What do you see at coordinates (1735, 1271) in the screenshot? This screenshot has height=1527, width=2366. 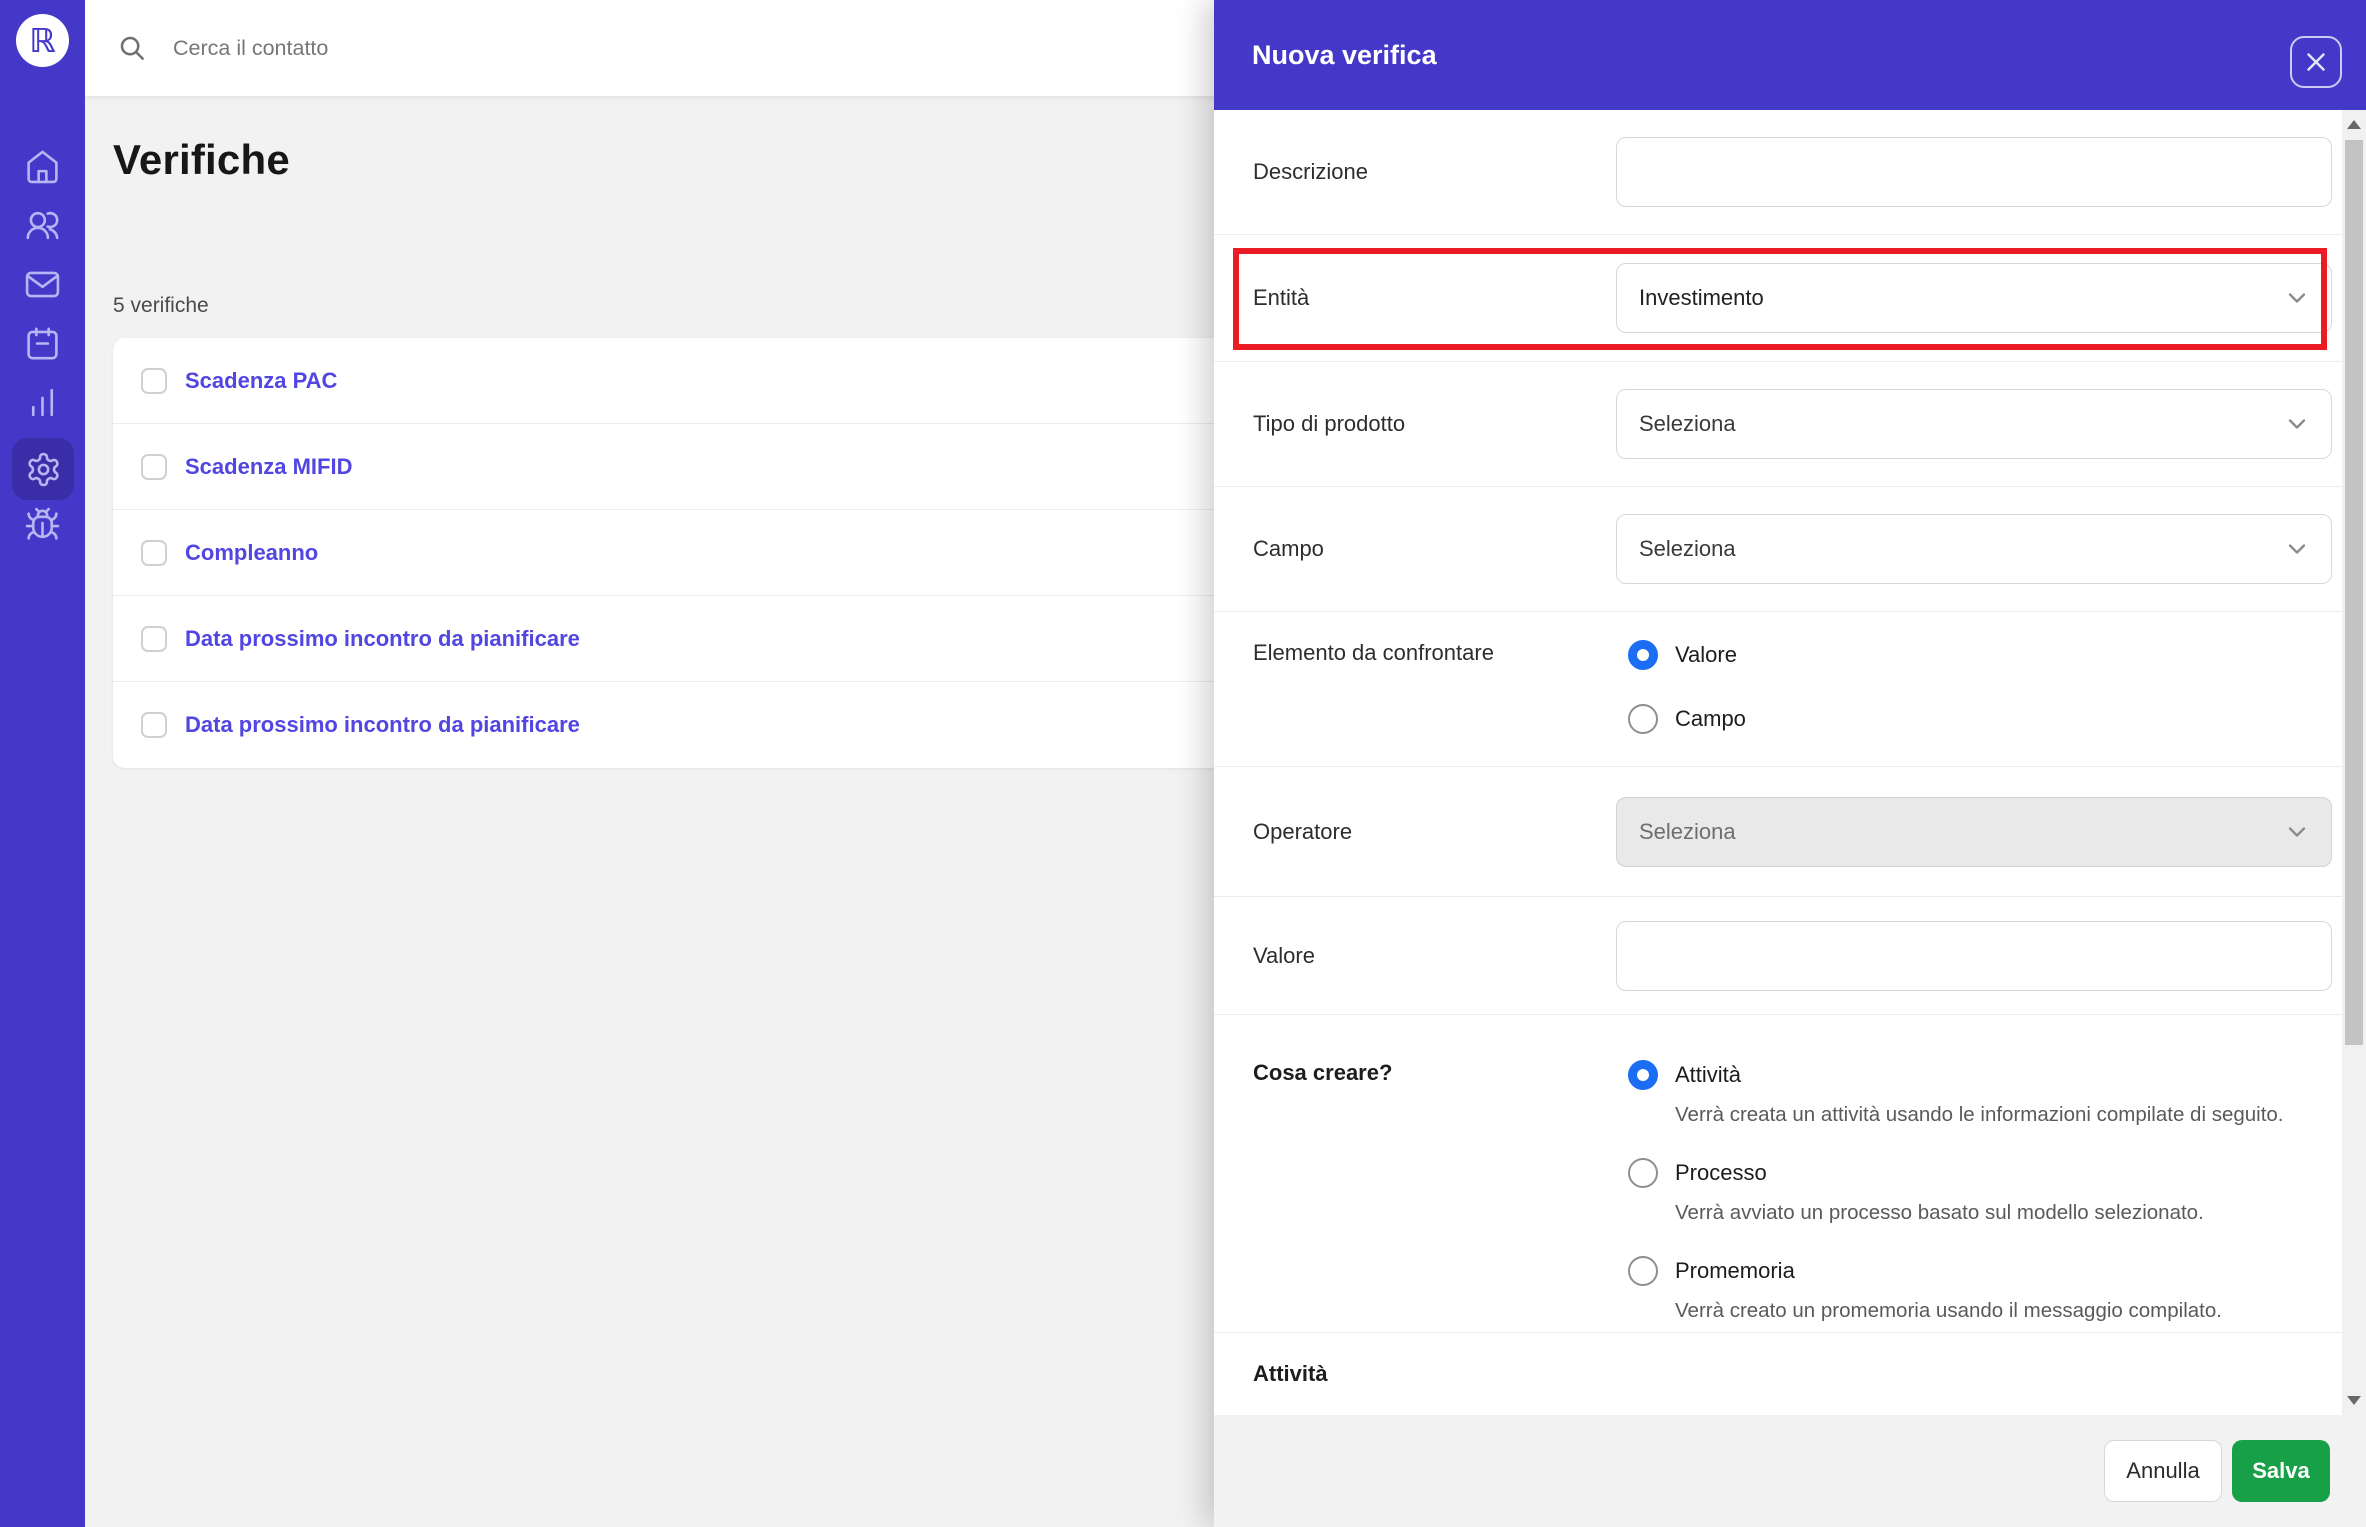 I see `radio-label: Promemoria` at bounding box center [1735, 1271].